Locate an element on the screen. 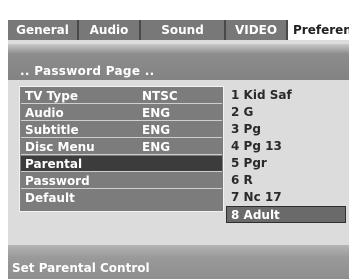 This screenshot has width=349, height=279. menu-item-subtitle: Subtitle ENG is located at coordinates (121, 130).